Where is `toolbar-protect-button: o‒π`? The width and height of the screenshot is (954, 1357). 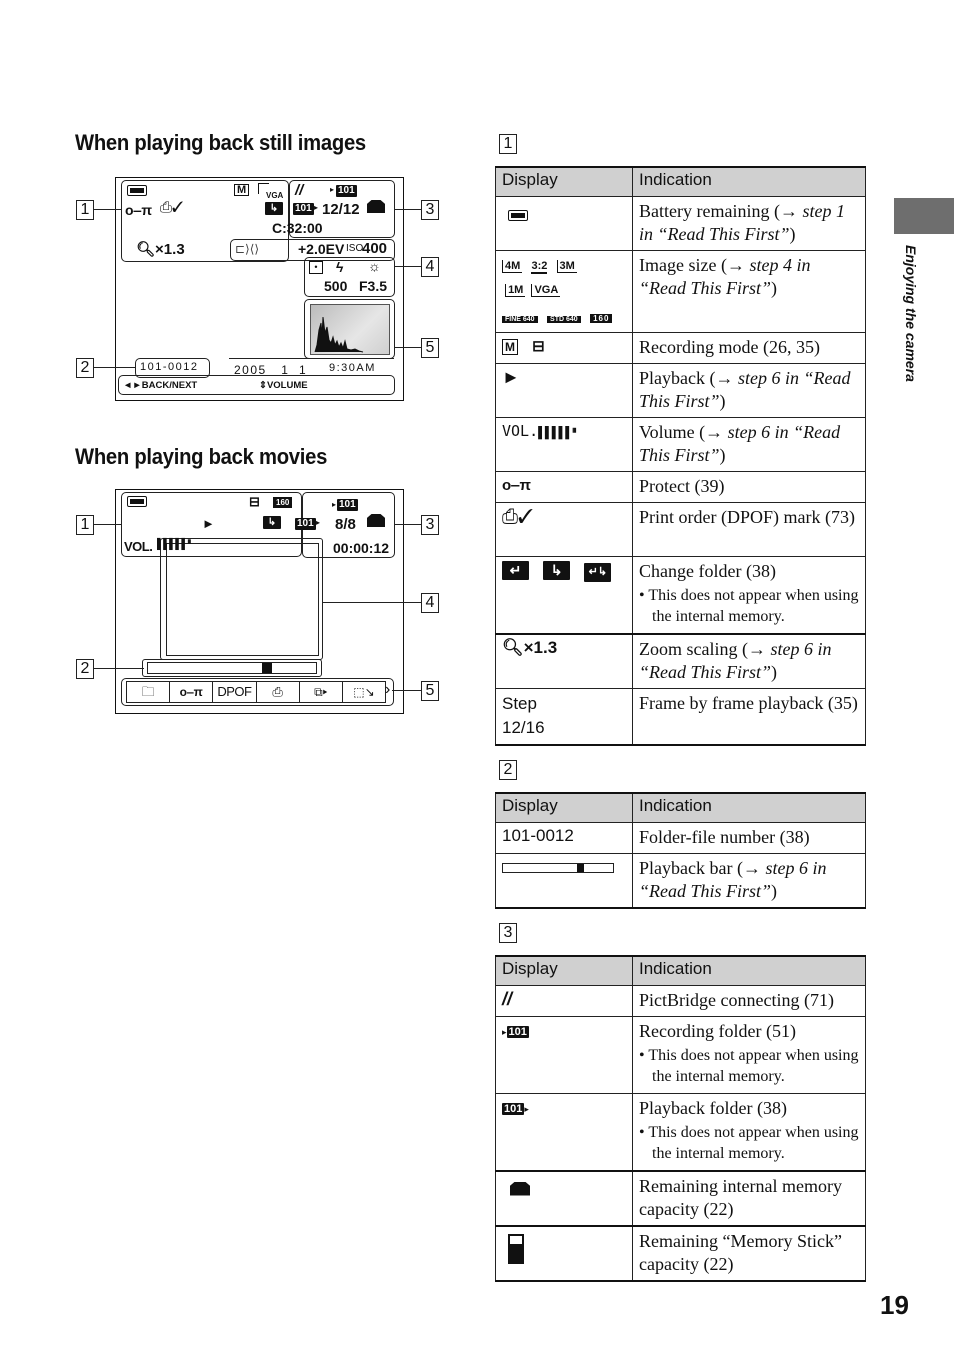
toolbar-protect-button: o‒π is located at coordinates (192, 692).